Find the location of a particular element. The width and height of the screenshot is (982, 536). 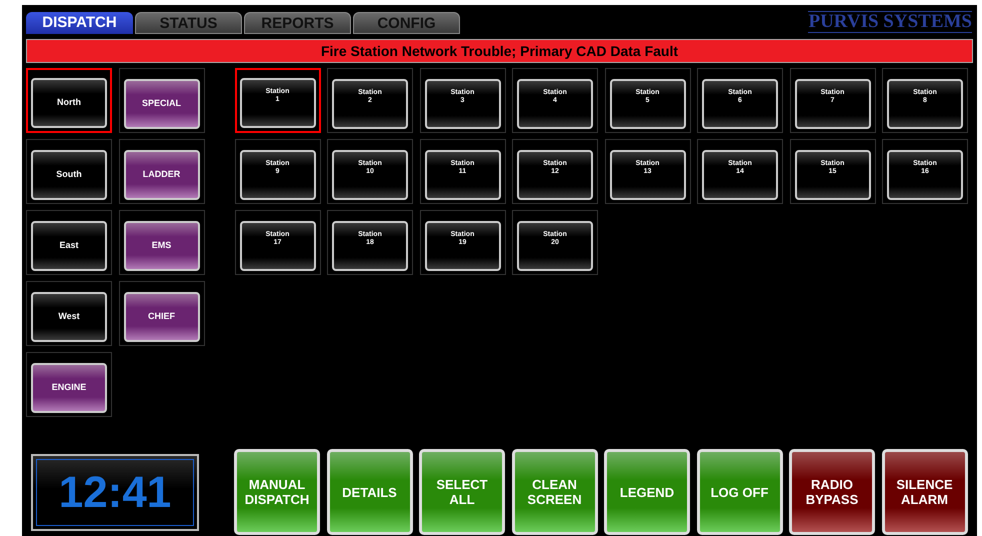

action-button: SILENCE ALARM is located at coordinates (925, 492).